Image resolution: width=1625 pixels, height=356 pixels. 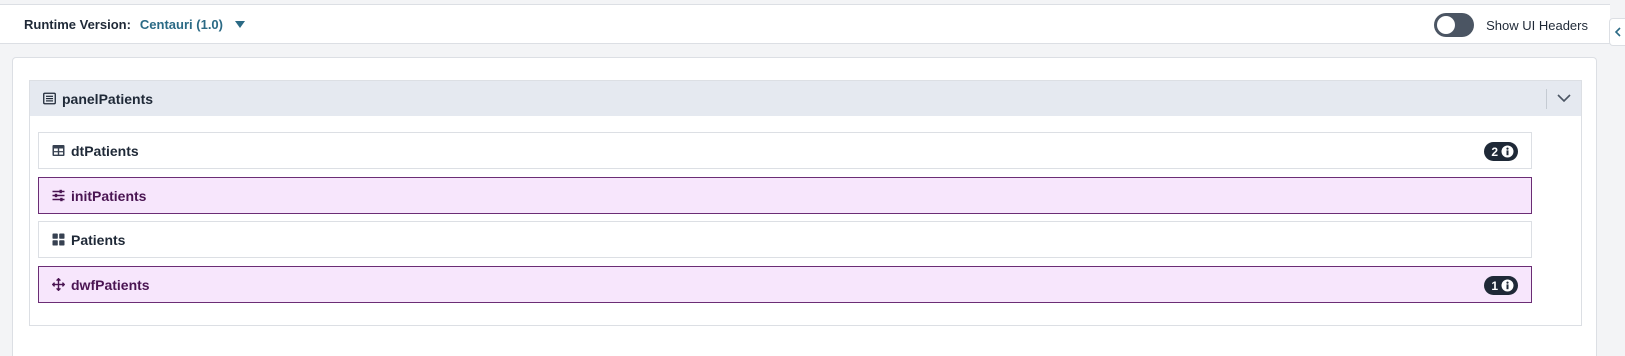 I want to click on collapse-sidebar-button, so click(x=1617, y=32).